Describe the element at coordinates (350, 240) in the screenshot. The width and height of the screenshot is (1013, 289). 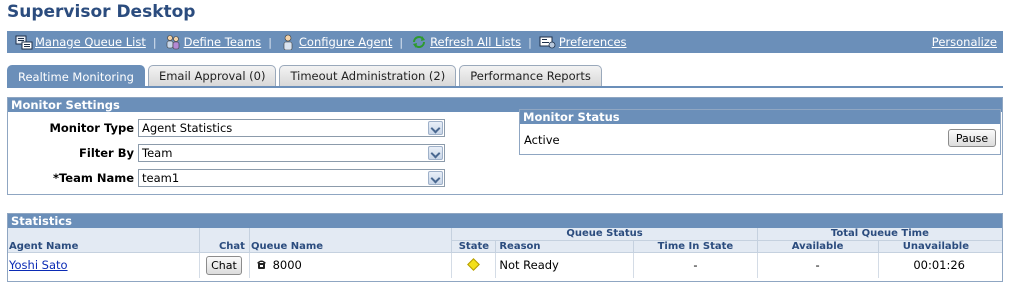
I see `queue-name-column-header: Queue Name` at that location.